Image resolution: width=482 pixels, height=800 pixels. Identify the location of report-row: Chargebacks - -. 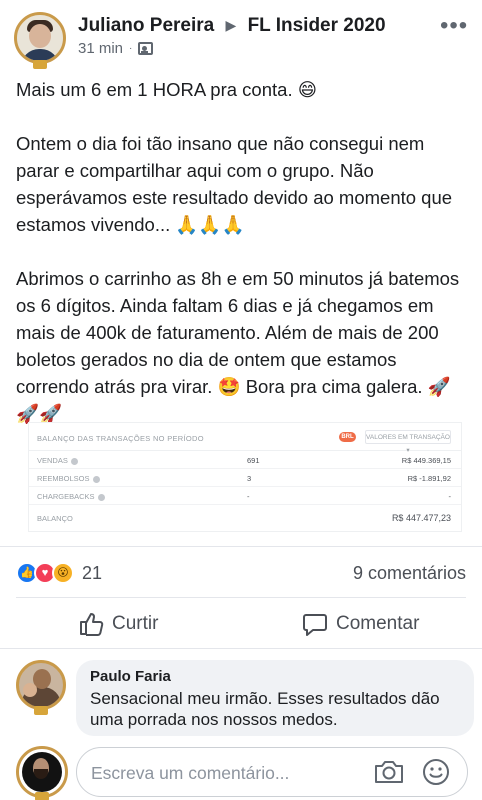
(245, 496).